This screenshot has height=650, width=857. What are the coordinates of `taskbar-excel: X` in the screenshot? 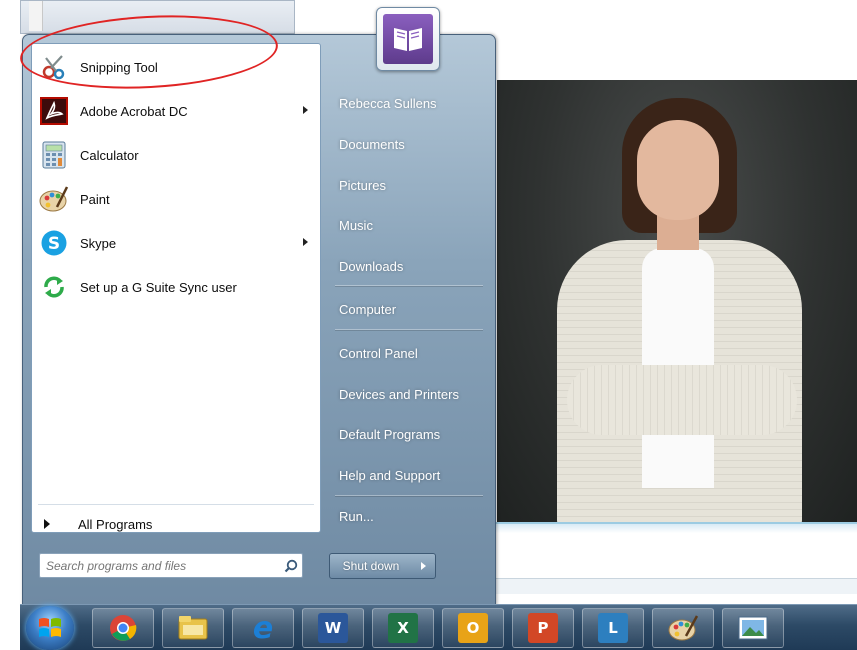 It's located at (403, 628).